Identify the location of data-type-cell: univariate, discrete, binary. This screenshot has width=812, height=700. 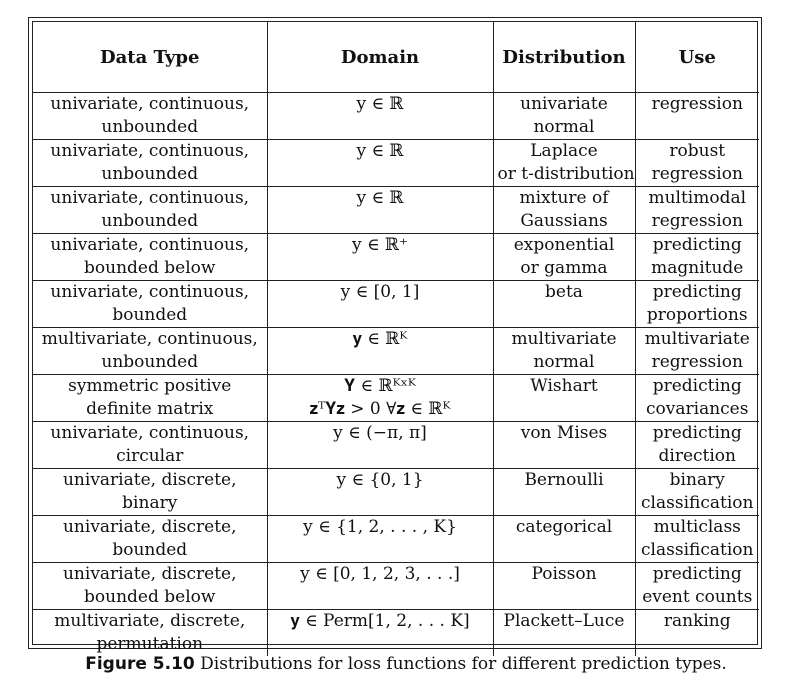
(150, 492).